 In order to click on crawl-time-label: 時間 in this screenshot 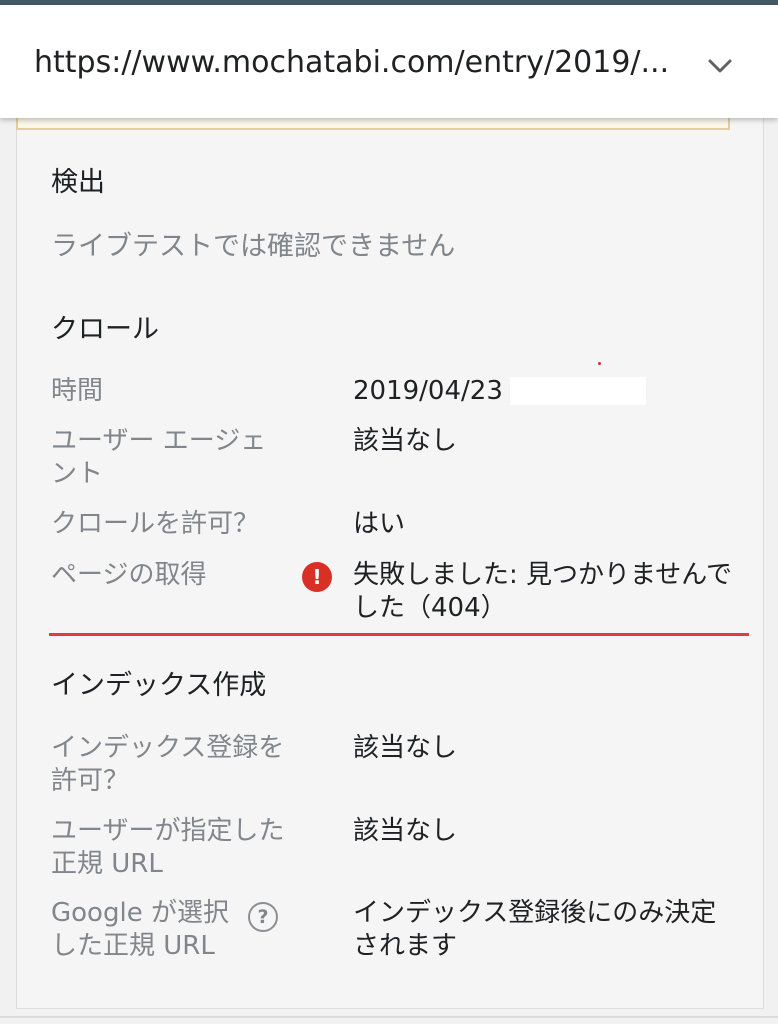, I will do `click(77, 391)`.